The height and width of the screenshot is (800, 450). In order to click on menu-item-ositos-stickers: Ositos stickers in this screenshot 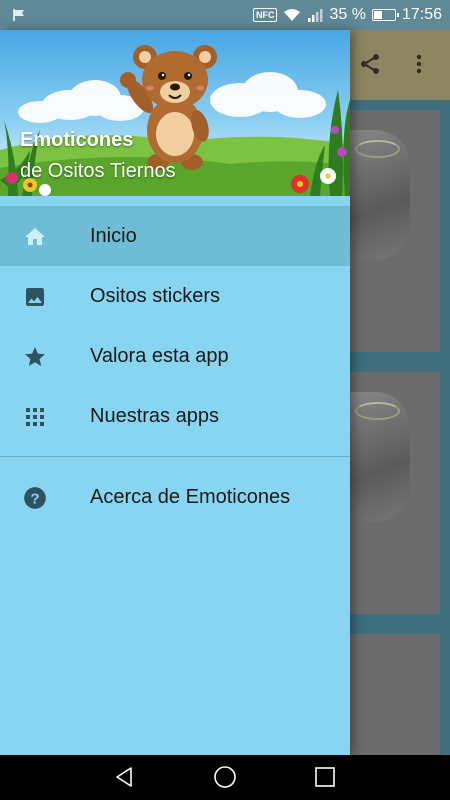, I will do `click(175, 296)`.